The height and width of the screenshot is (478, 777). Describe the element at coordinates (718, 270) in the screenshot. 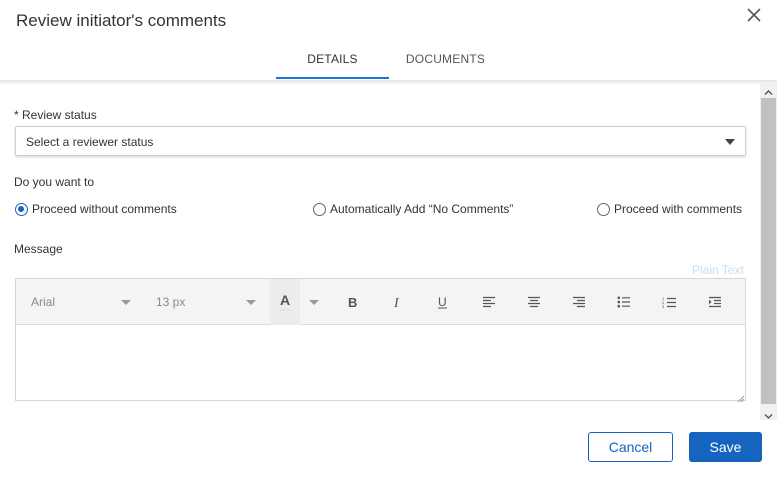

I see `plain-text-link: Plain Text` at that location.